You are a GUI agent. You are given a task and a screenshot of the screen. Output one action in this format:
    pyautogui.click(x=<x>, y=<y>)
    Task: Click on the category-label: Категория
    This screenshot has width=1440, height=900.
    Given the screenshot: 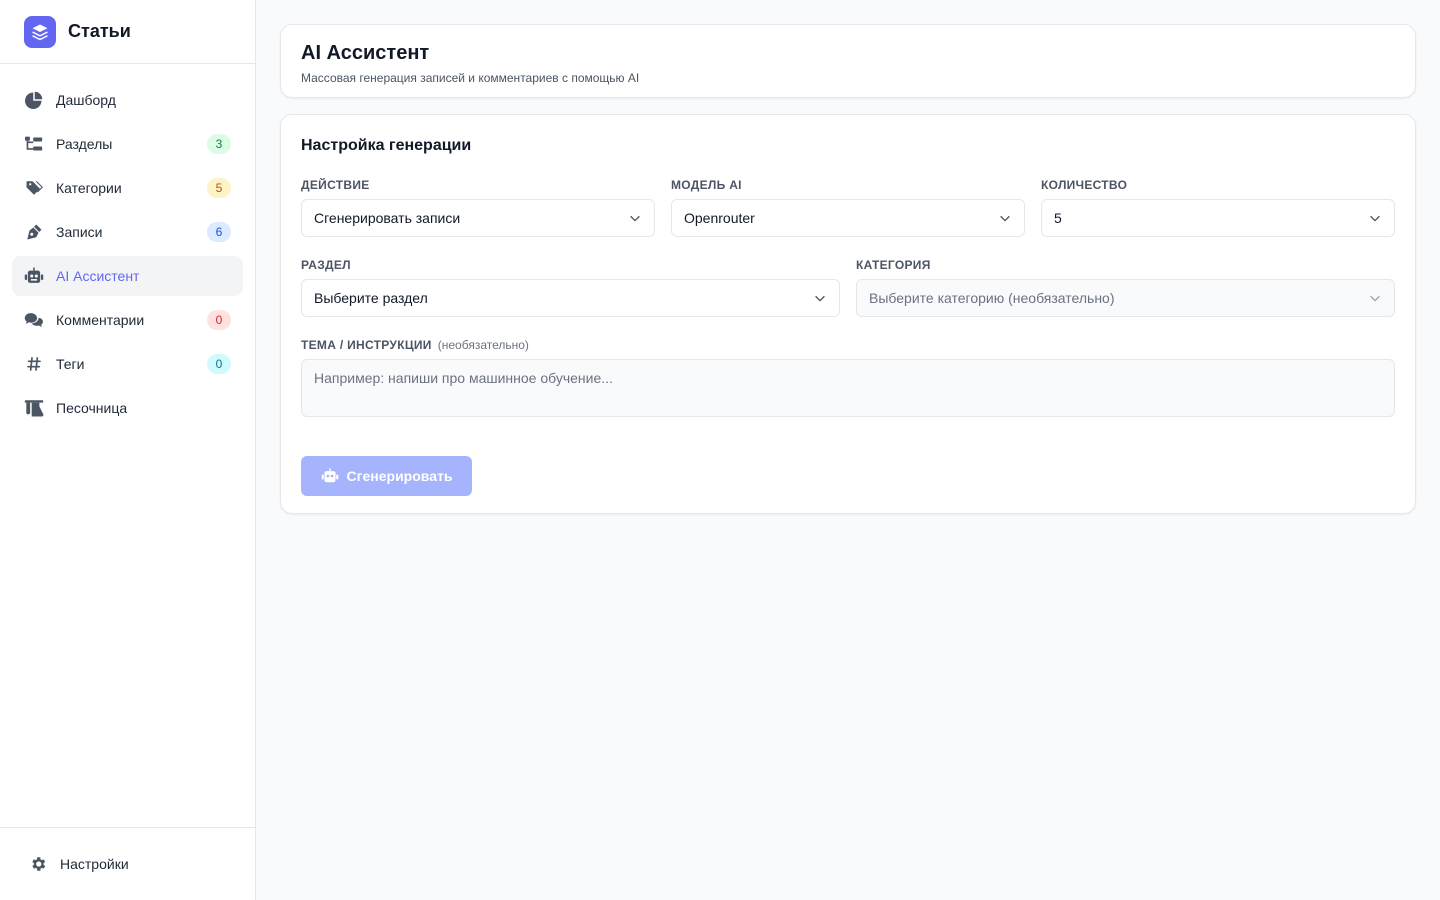 What is the action you would take?
    pyautogui.click(x=893, y=265)
    